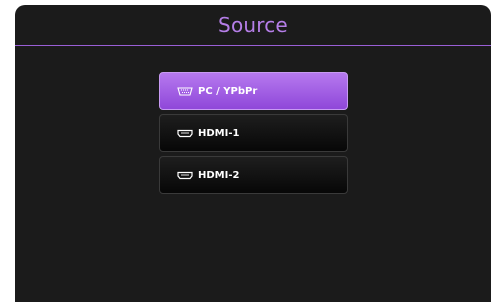 The image size is (491, 302). Describe the element at coordinates (228, 91) in the screenshot. I see `source-item-label: PC / YPbPr` at that location.